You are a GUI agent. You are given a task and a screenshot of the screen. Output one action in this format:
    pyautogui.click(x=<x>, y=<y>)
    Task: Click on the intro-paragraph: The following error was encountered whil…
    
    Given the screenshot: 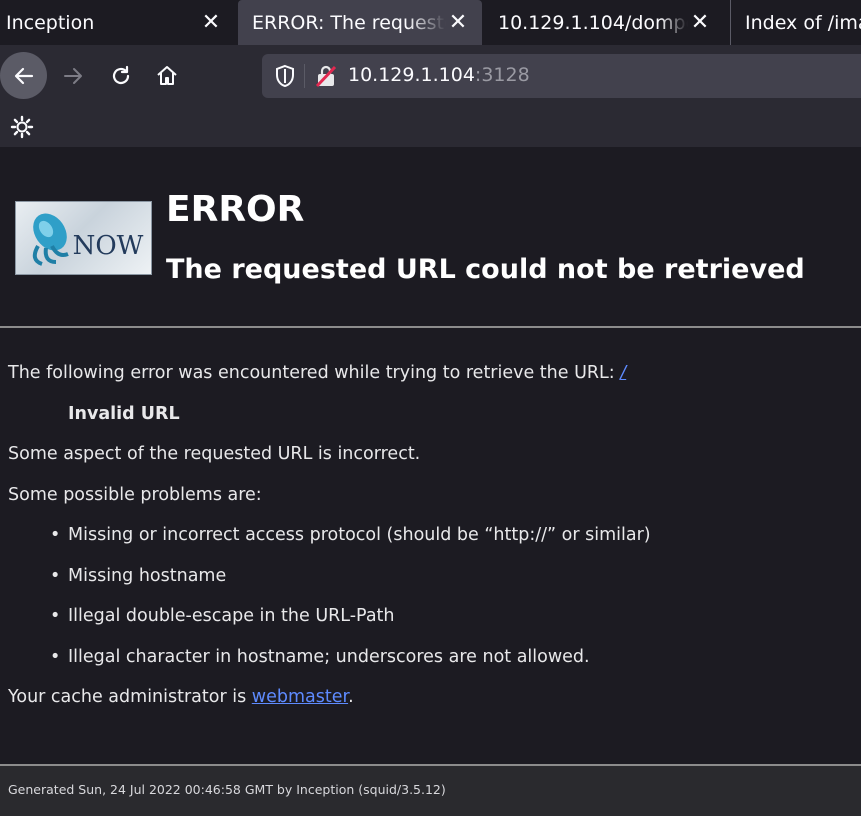 What is the action you would take?
    pyautogui.click(x=317, y=373)
    